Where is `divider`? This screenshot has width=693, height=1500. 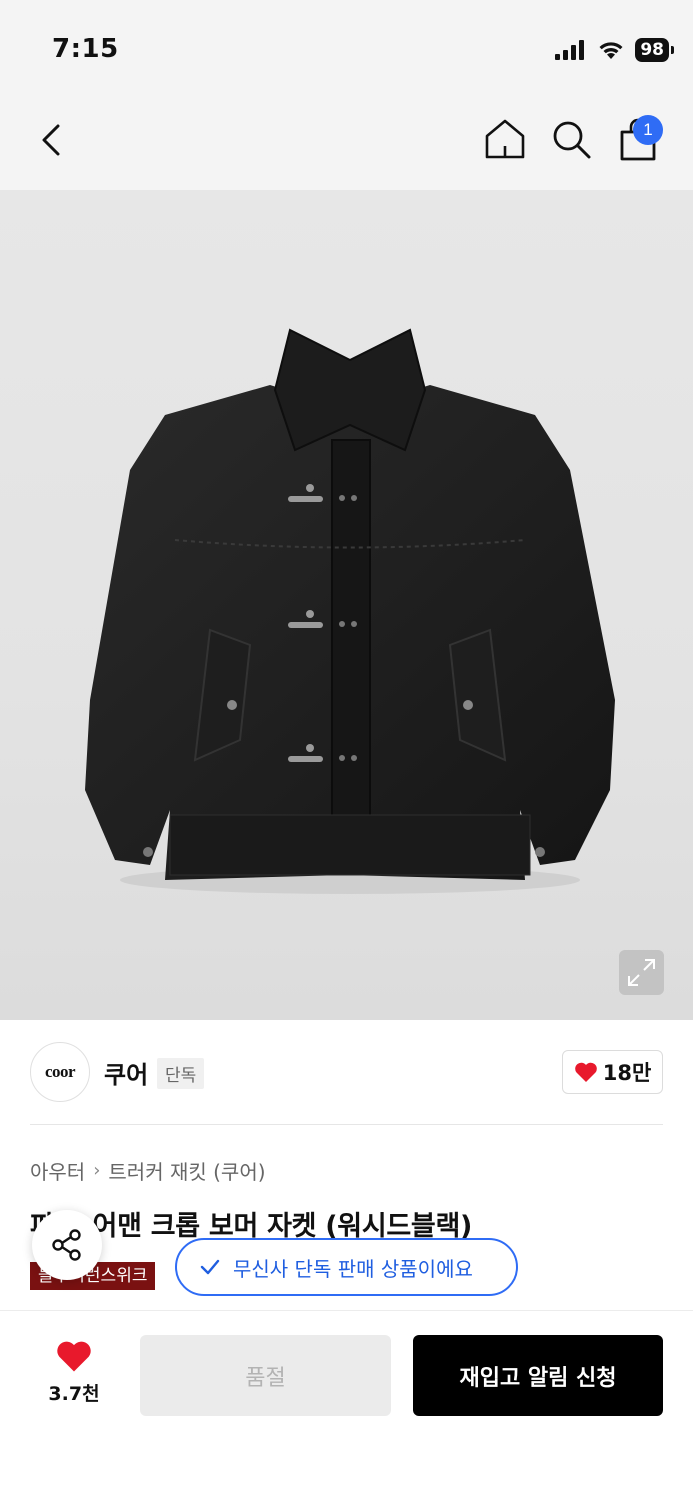 divider is located at coordinates (346, 1124).